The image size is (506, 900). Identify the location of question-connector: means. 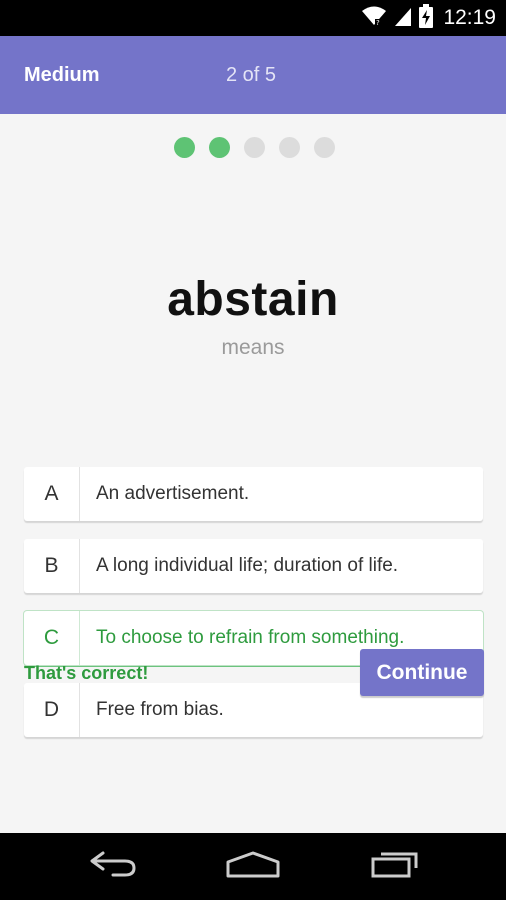
(253, 347).